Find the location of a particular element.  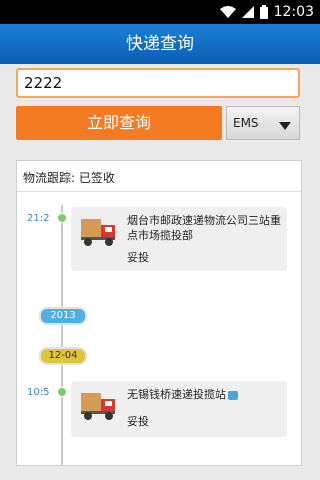

event-time: 10:5 is located at coordinates (38, 392).